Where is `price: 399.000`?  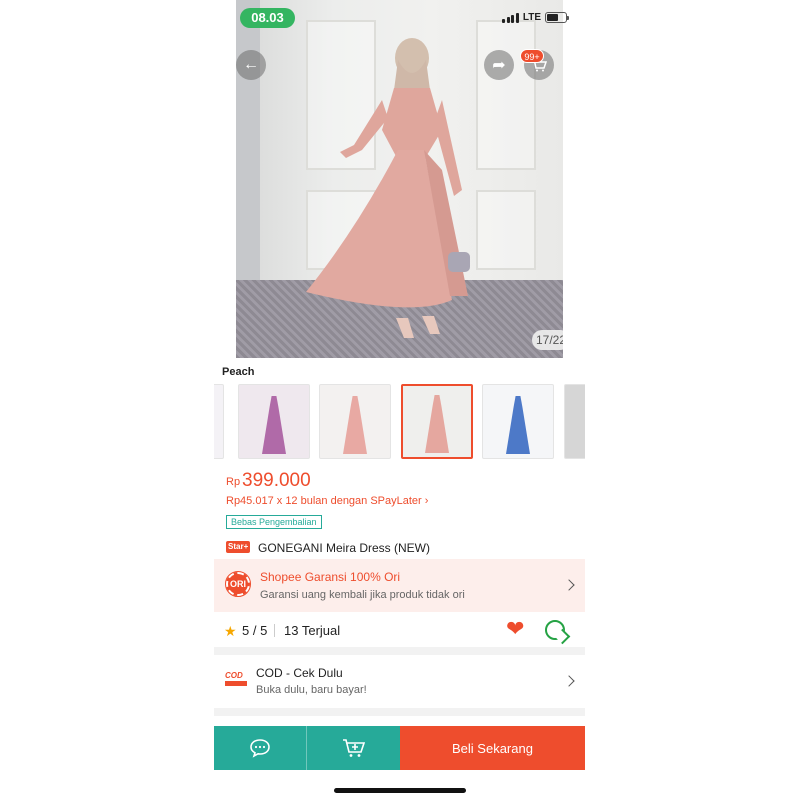 price: 399.000 is located at coordinates (276, 480).